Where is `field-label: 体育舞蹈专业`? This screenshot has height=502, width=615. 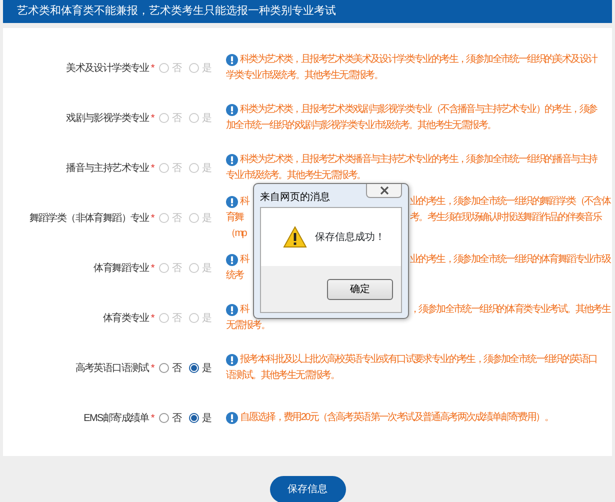
field-label: 体育舞蹈专业 is located at coordinates (121, 269).